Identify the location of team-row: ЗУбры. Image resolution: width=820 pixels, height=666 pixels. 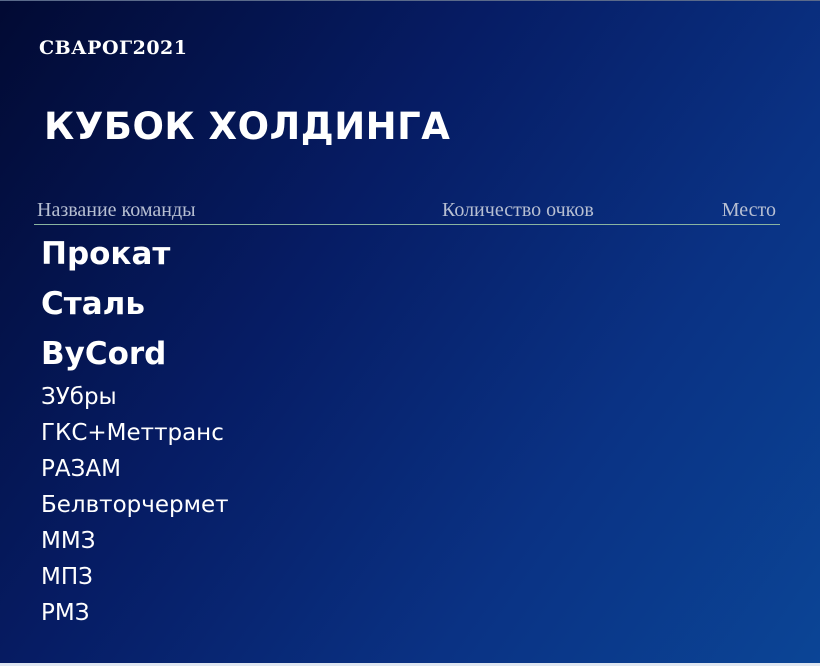
(79, 397).